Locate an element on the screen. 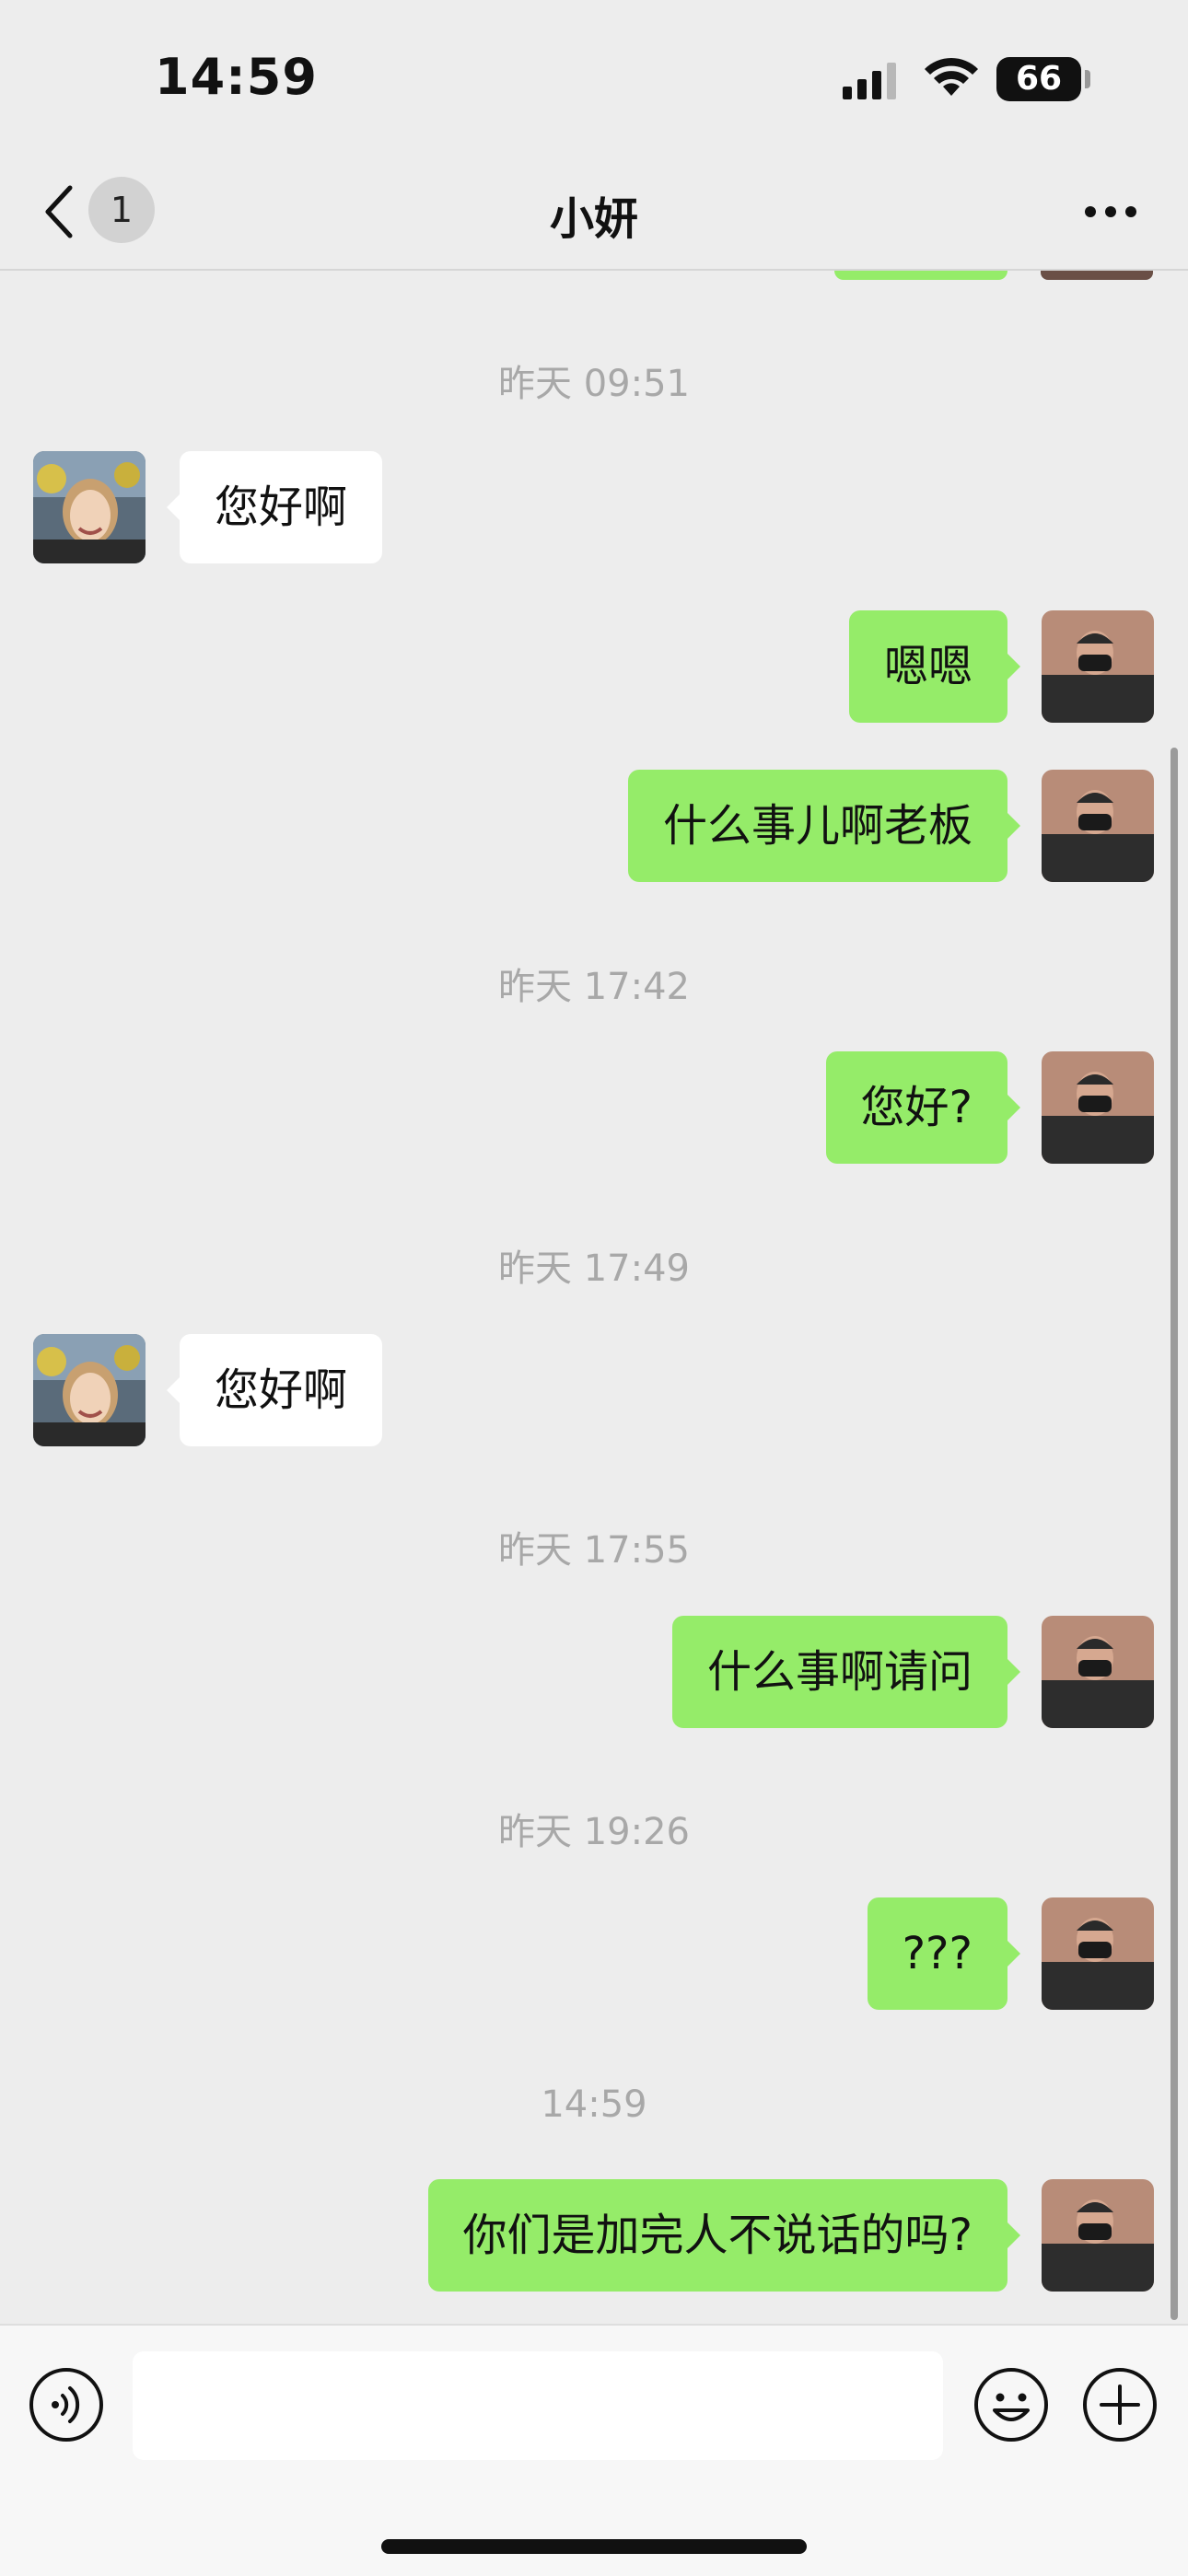 The width and height of the screenshot is (1188, 2576). sent-message-bubble: 什么事儿啊老板 is located at coordinates (824, 826).